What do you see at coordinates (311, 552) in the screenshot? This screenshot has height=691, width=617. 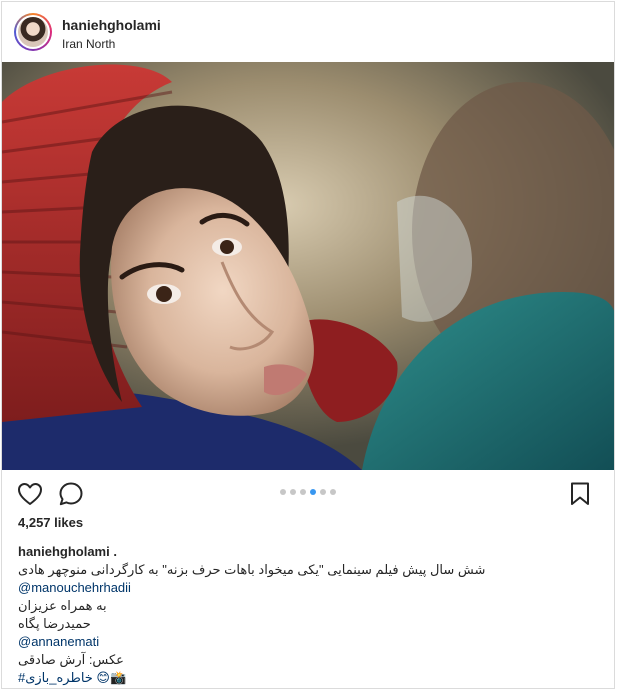 I see `caption-author: haniehgholami .` at bounding box center [311, 552].